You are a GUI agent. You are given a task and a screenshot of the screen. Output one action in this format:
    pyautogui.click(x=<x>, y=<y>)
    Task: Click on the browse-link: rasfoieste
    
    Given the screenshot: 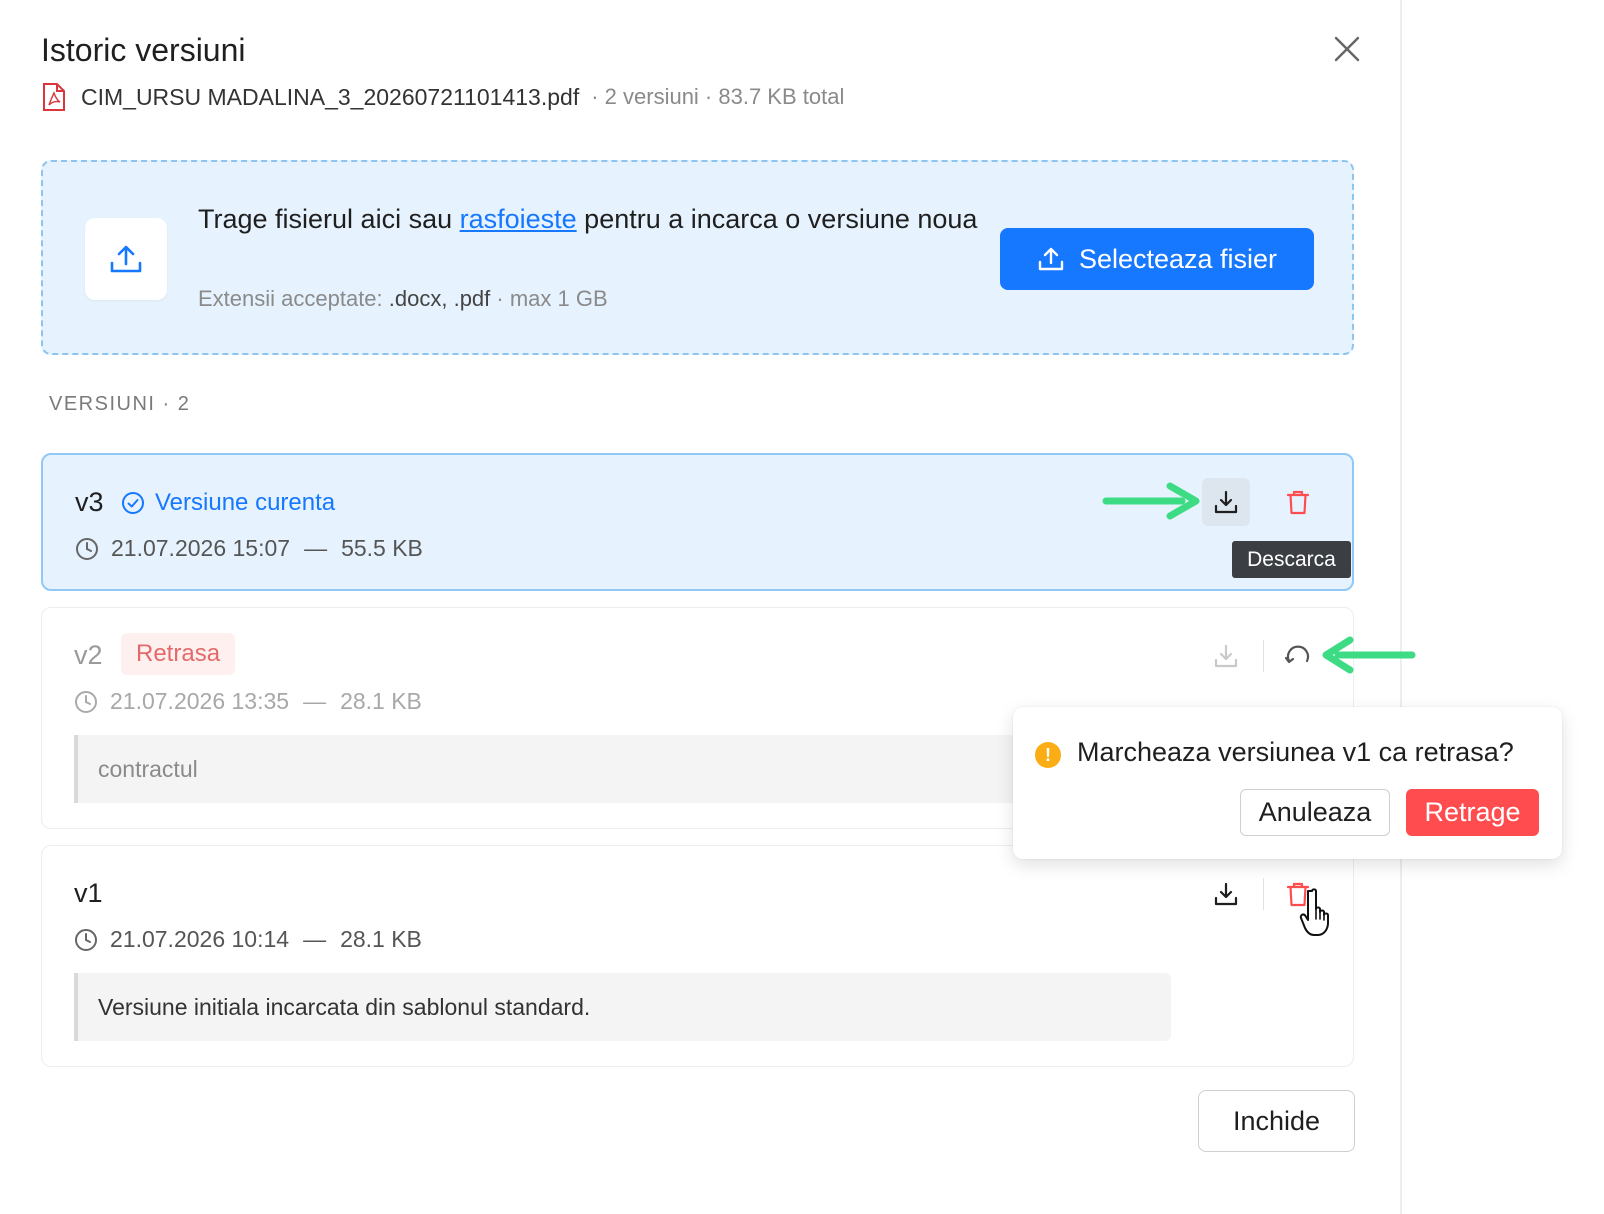 What is the action you would take?
    pyautogui.click(x=518, y=219)
    